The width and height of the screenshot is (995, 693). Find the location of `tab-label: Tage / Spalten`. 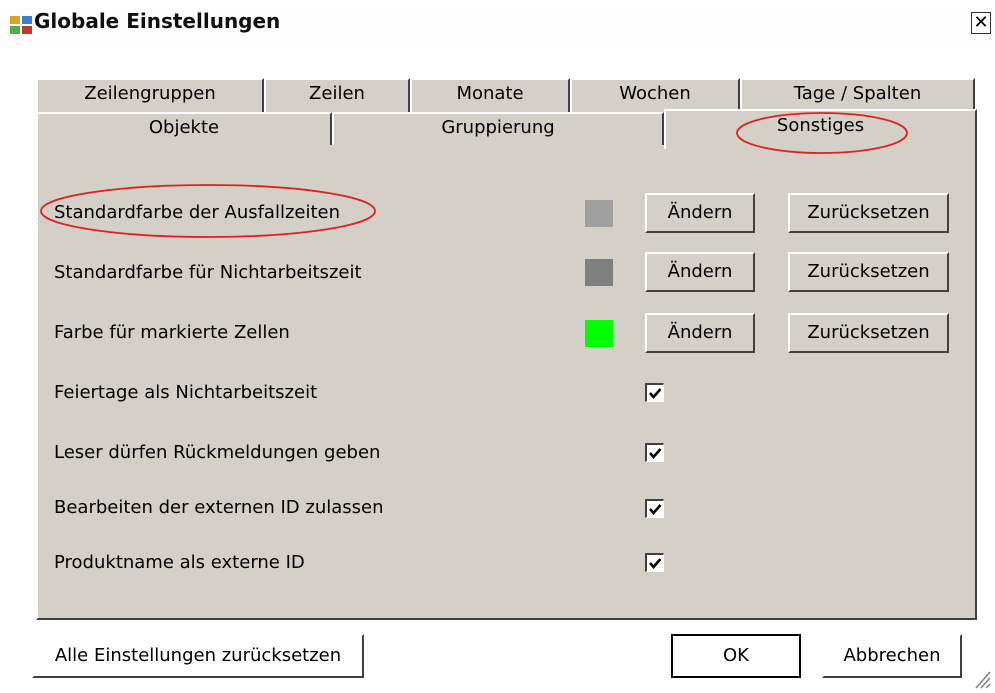

tab-label: Tage / Spalten is located at coordinates (857, 93).